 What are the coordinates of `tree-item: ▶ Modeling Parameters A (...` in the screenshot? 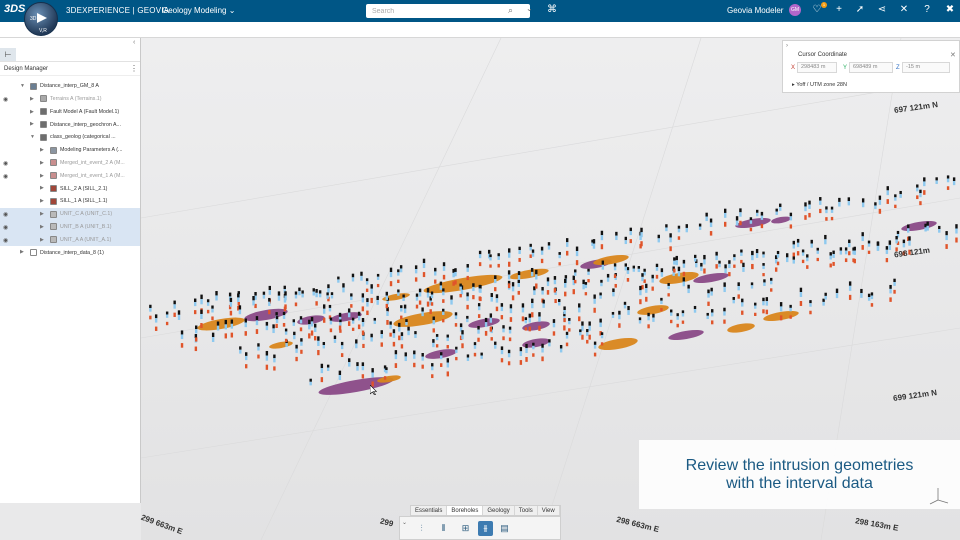 It's located at (70, 150).